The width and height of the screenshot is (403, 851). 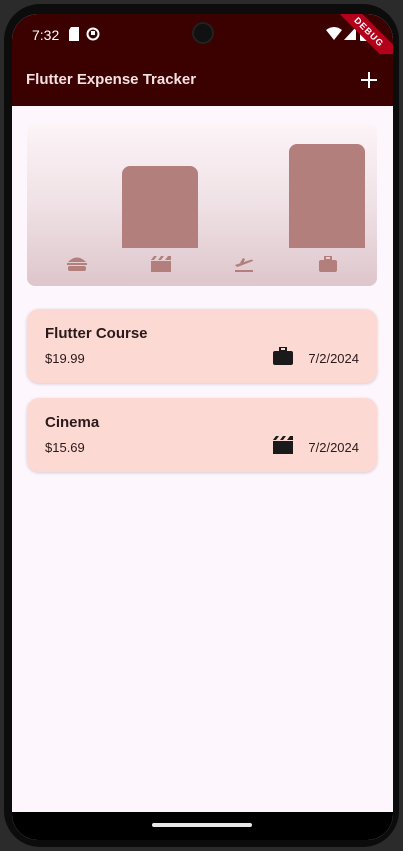 What do you see at coordinates (202, 191) in the screenshot?
I see `chart-bars` at bounding box center [202, 191].